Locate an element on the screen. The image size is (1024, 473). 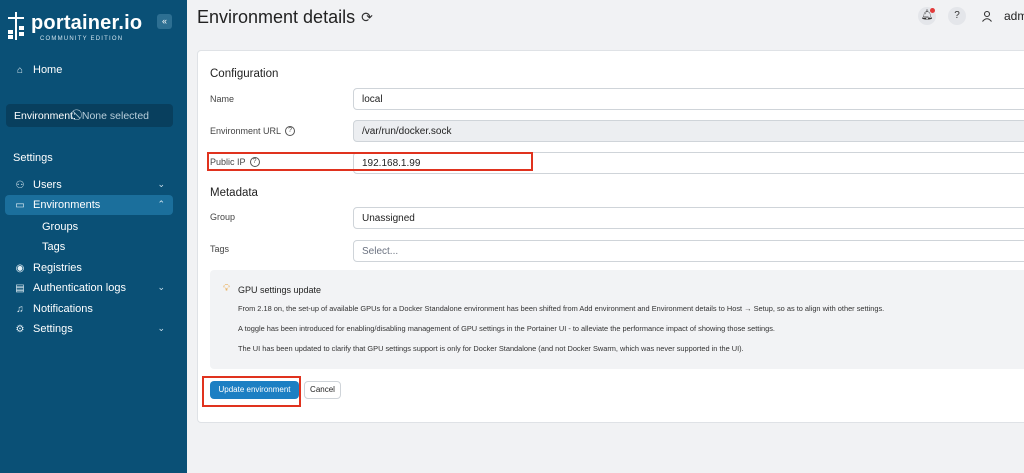
environments-icon: ▭ is located at coordinates (20, 205).